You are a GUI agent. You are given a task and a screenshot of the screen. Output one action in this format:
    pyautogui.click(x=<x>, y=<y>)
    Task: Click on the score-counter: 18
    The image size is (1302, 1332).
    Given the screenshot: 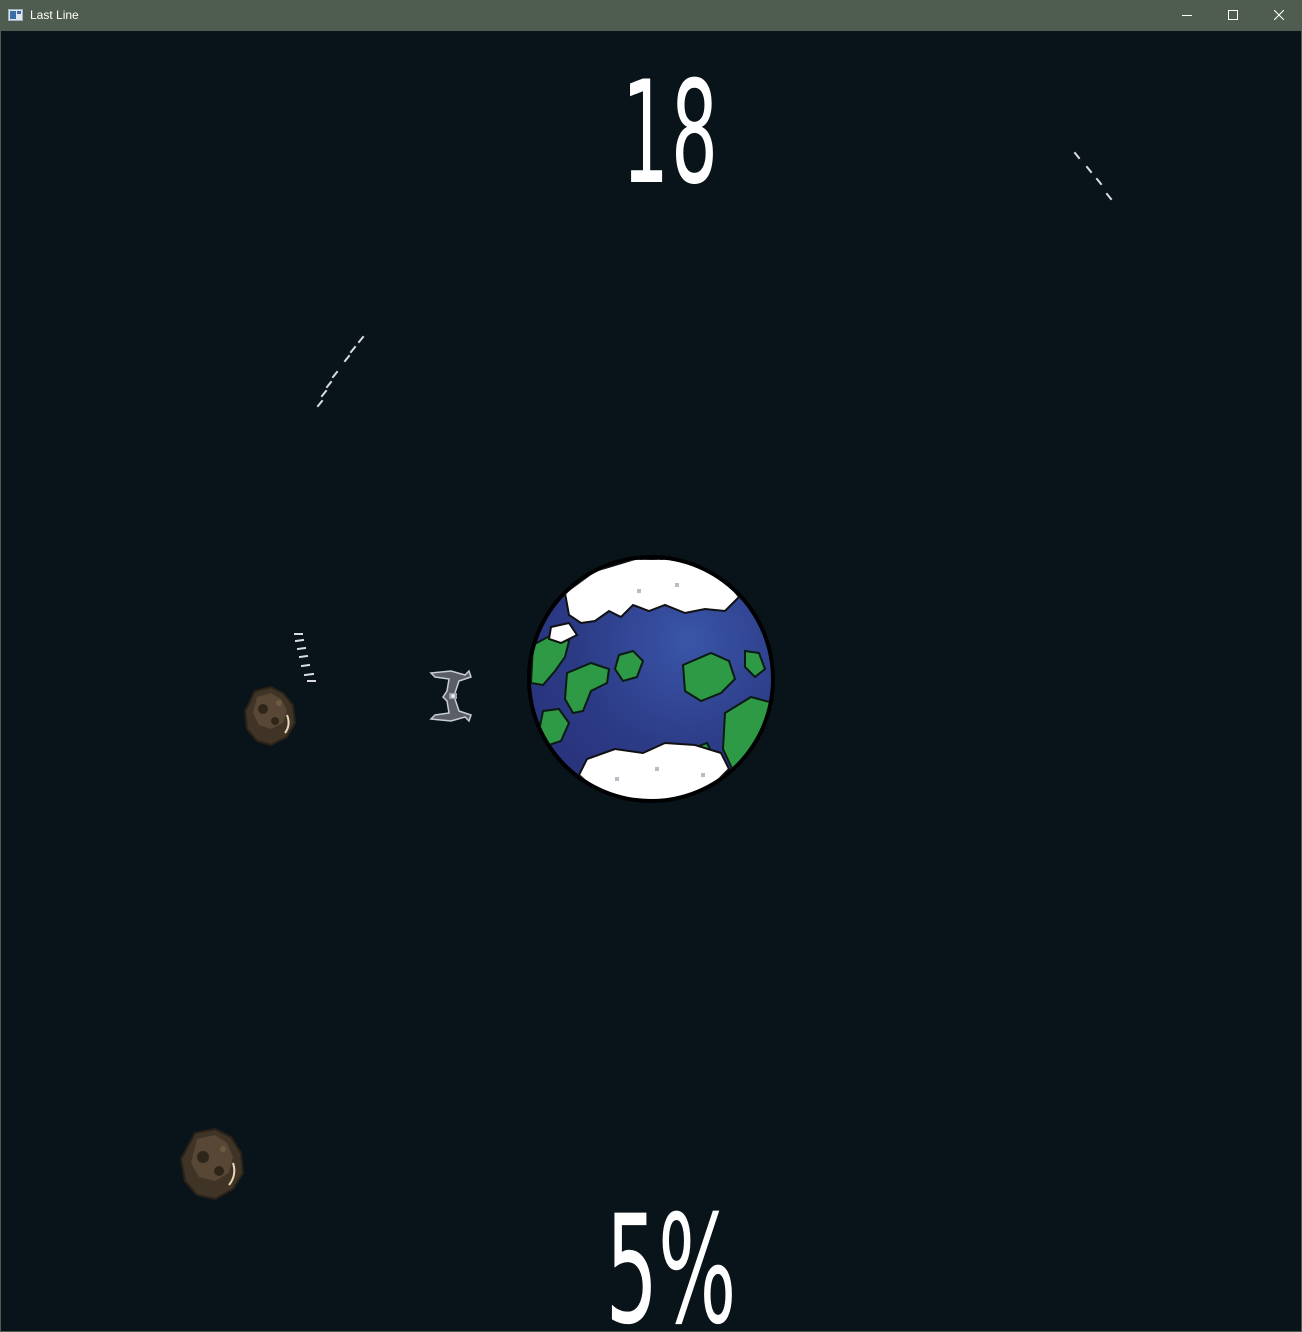 What is the action you would take?
    pyautogui.click(x=671, y=133)
    